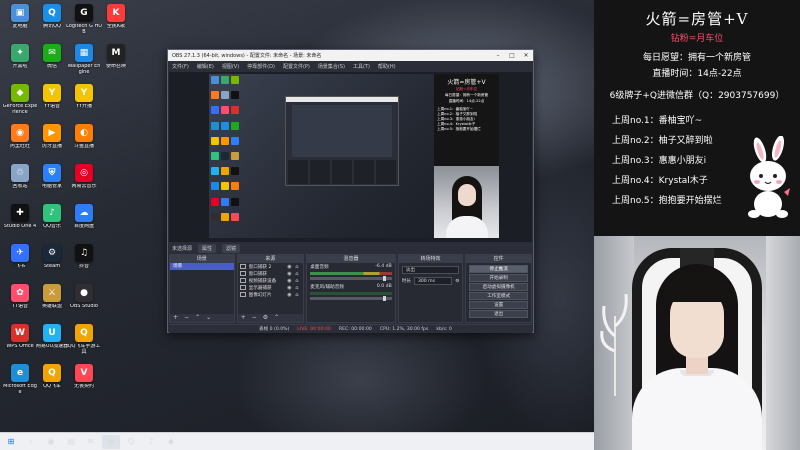 This screenshot has width=800, height=450. What do you see at coordinates (498, 55) in the screenshot?
I see `minimize-icon: –` at bounding box center [498, 55].